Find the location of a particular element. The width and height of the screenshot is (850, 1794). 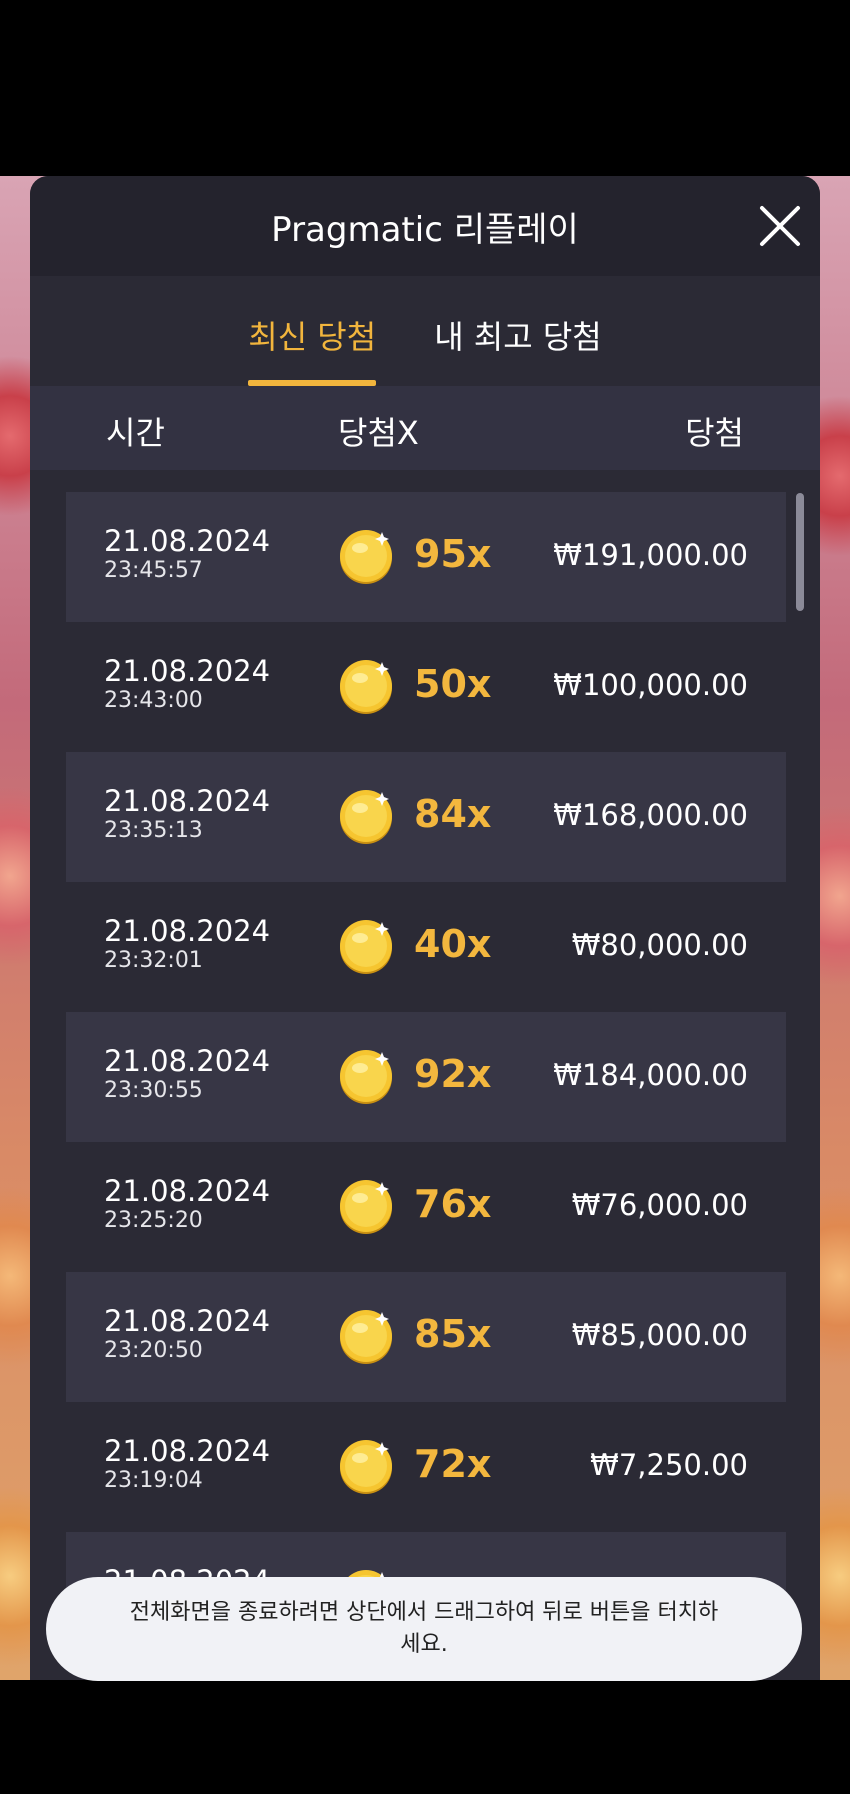

list-item: 21.08.2024 23:35:13 84x ₩168,000.00 is located at coordinates (426, 817).